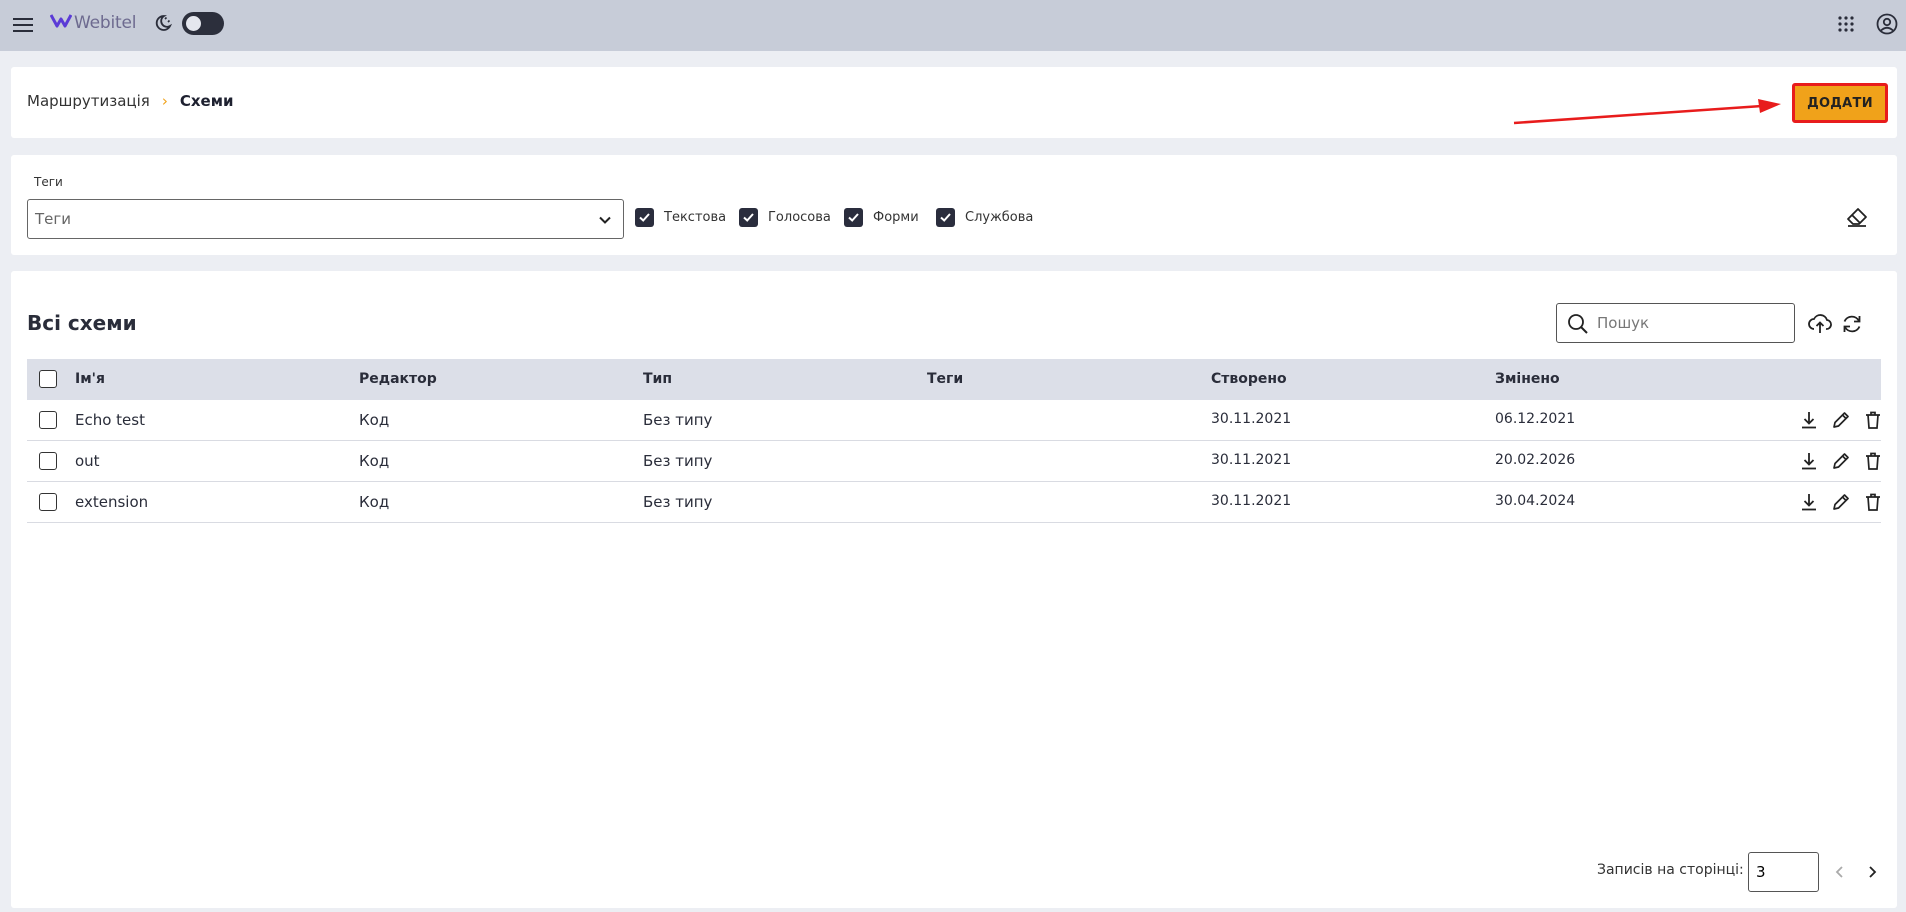 Image resolution: width=1906 pixels, height=912 pixels. What do you see at coordinates (193, 23) in the screenshot?
I see `toggle-knob` at bounding box center [193, 23].